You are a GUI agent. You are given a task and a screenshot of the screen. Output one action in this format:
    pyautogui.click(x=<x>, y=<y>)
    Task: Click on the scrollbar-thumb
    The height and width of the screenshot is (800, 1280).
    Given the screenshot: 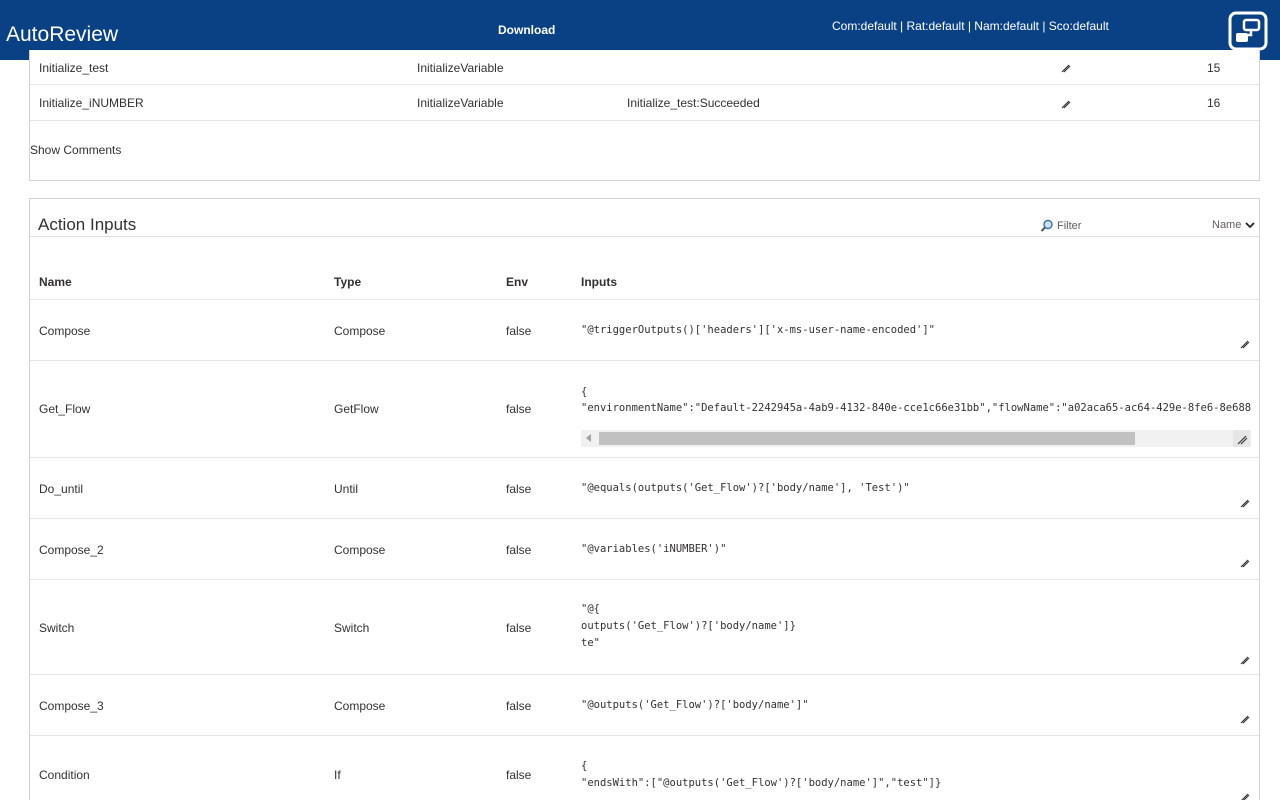 What is the action you would take?
    pyautogui.click(x=867, y=438)
    